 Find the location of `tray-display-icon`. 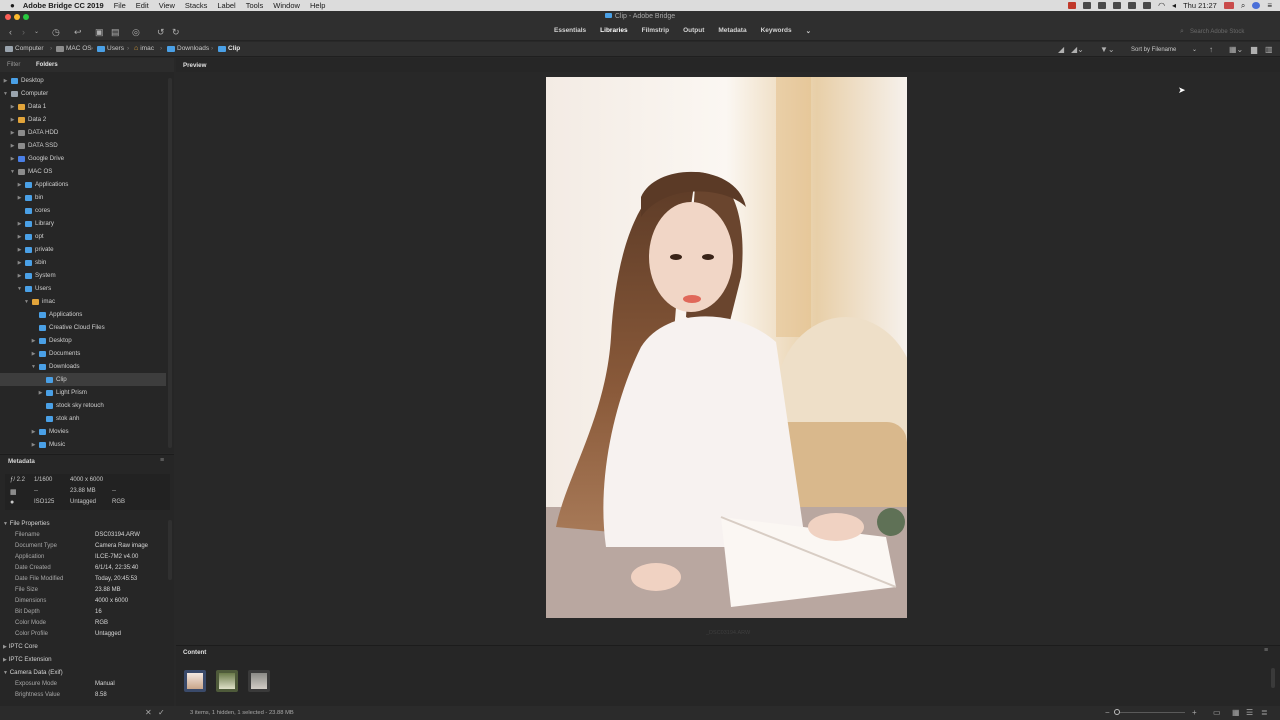

tray-display-icon is located at coordinates (1102, 5).